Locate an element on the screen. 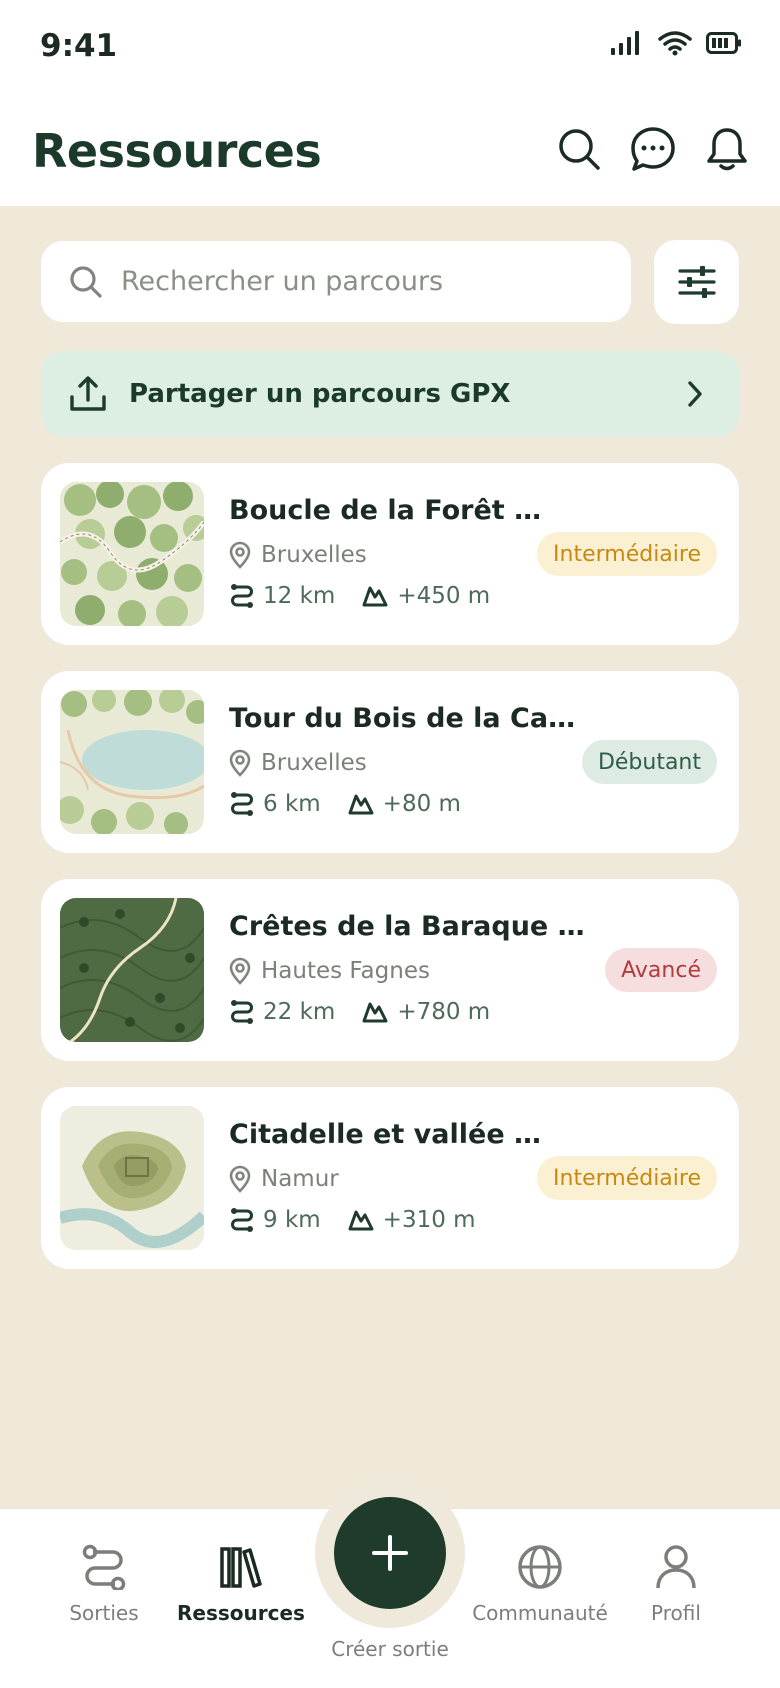 This screenshot has width=780, height=1688. search-button is located at coordinates (579, 149).